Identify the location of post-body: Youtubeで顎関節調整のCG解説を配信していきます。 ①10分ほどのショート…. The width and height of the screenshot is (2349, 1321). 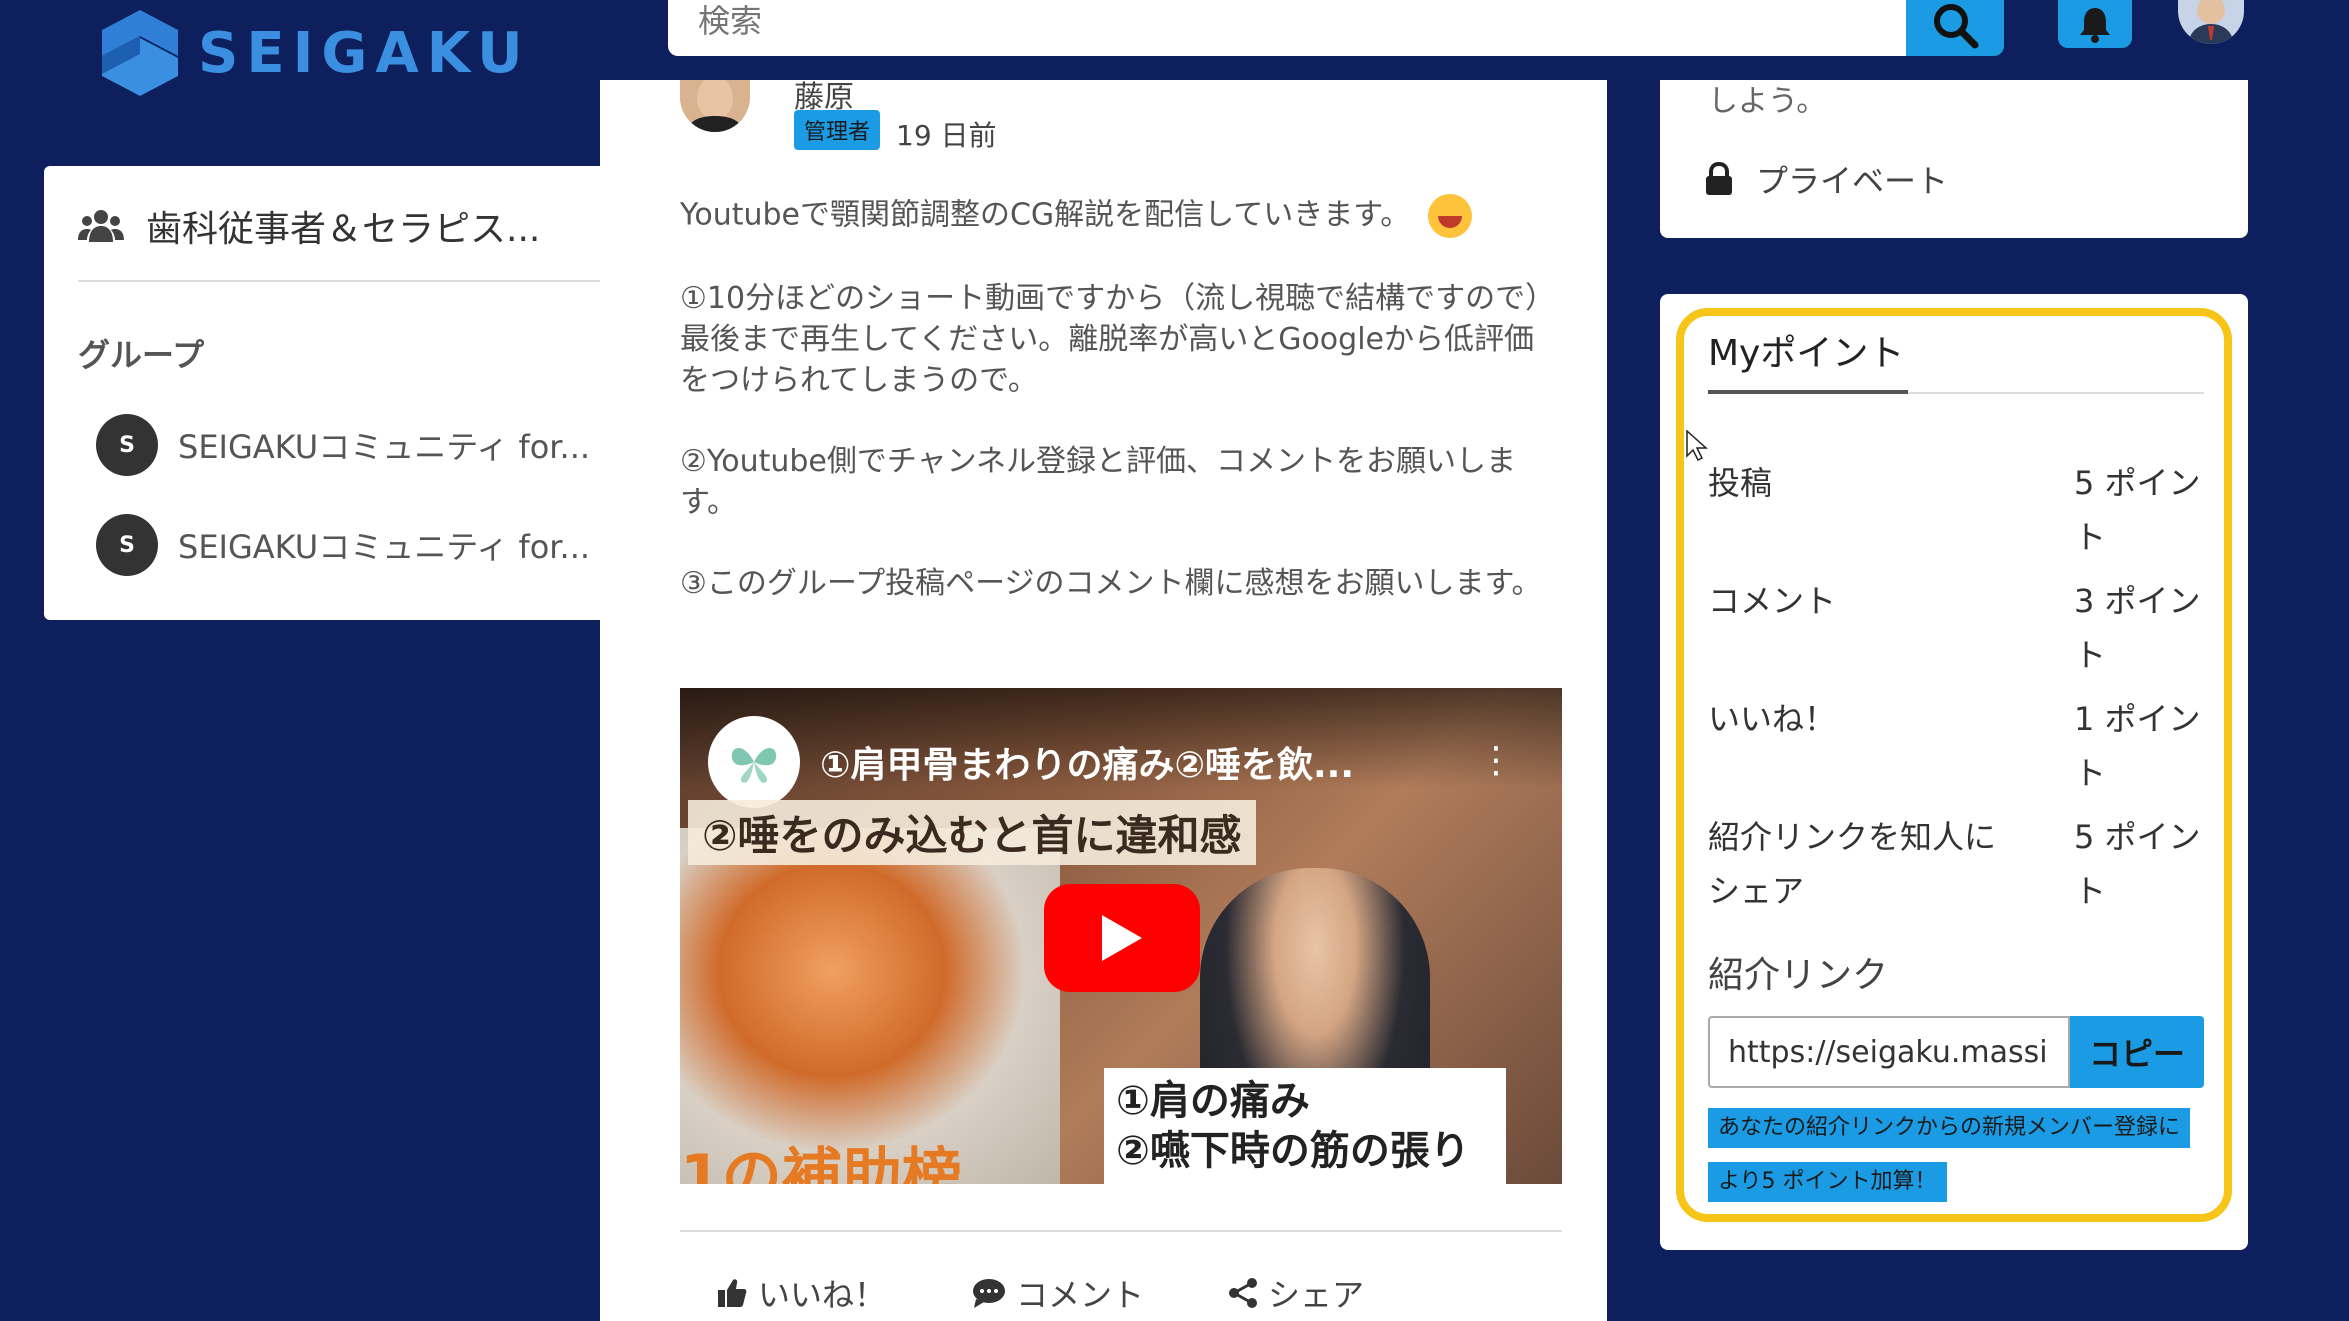
(1120, 419).